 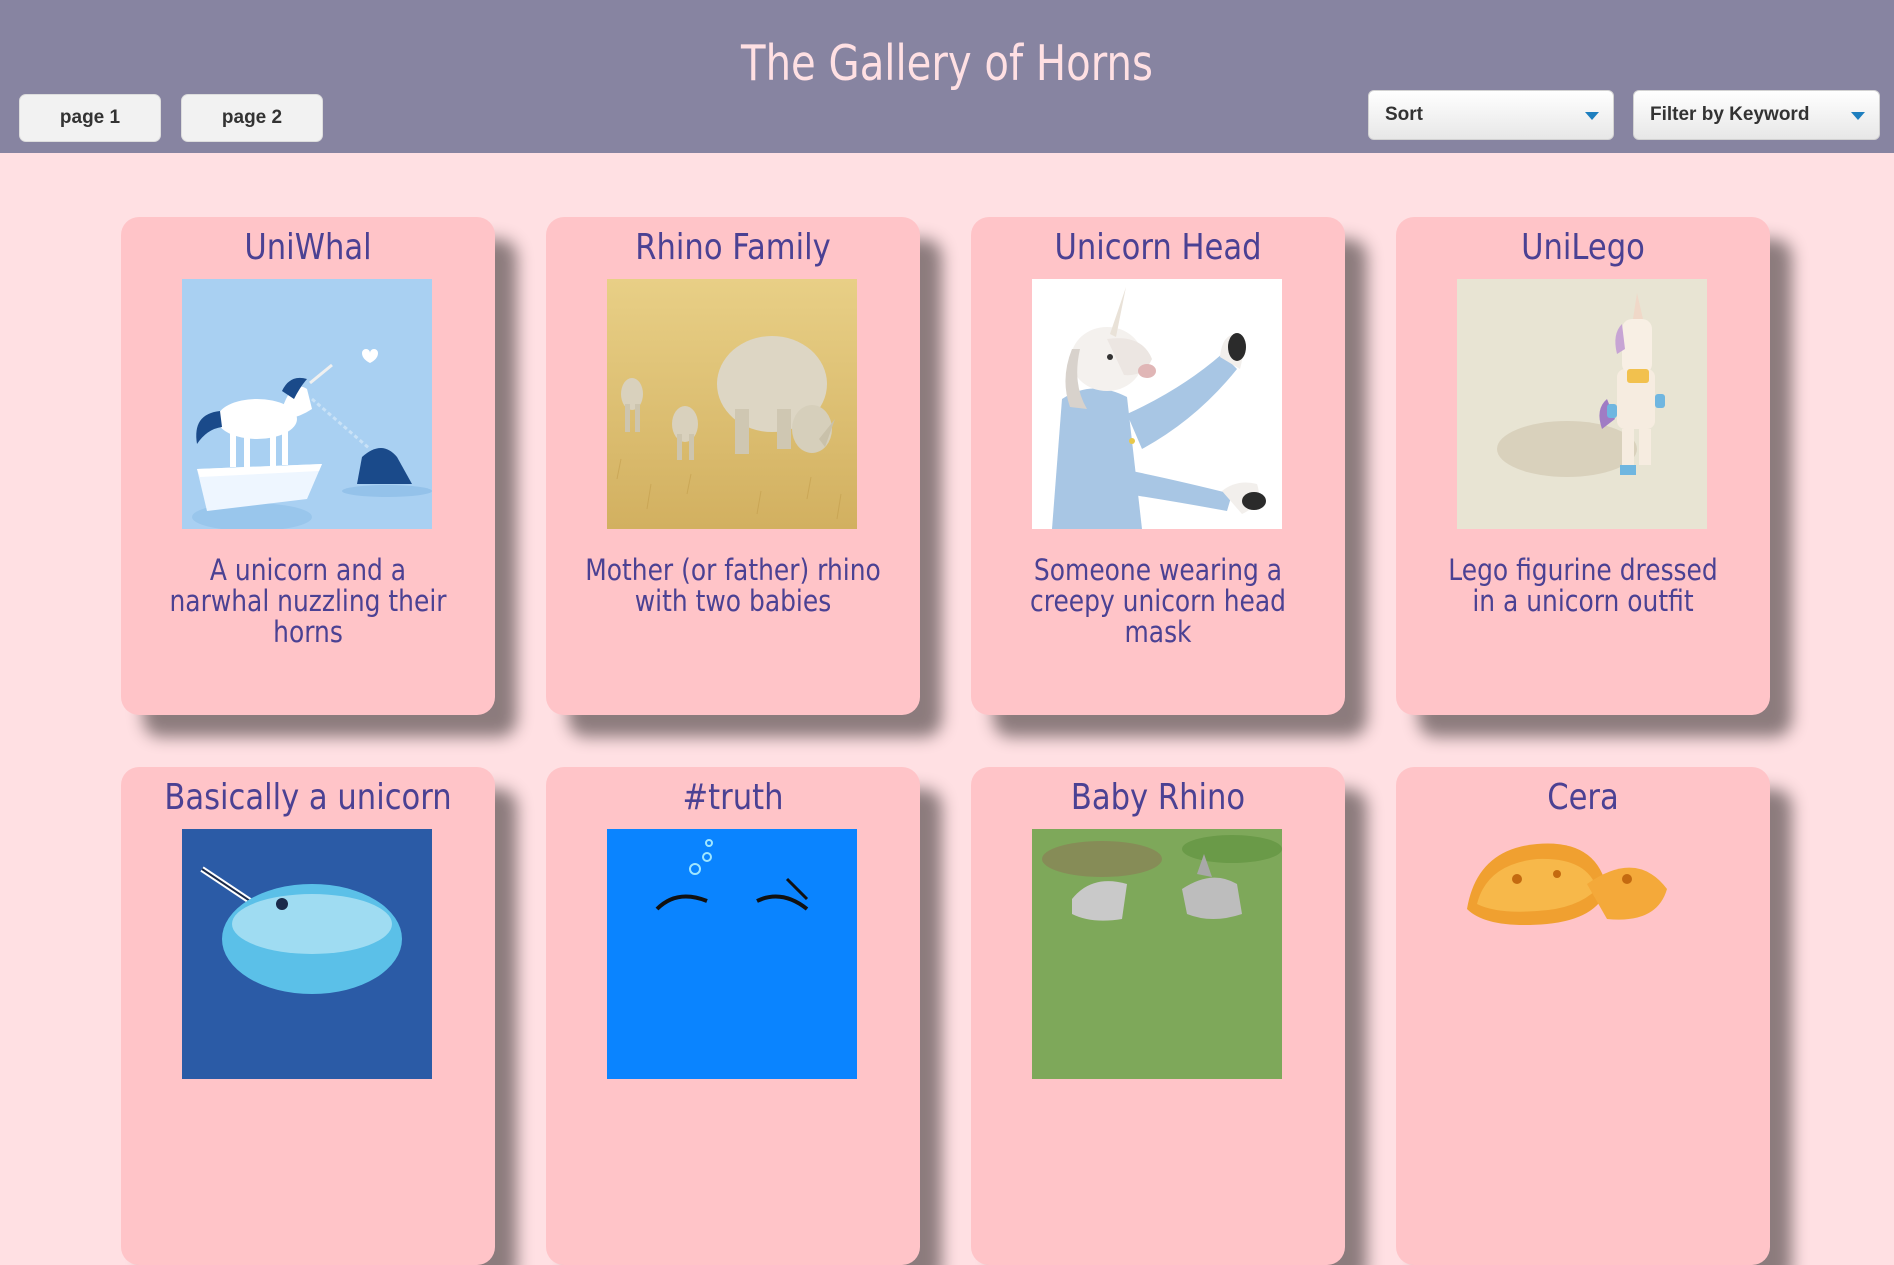 What do you see at coordinates (308, 797) in the screenshot?
I see `card-title: Basically a unicorn` at bounding box center [308, 797].